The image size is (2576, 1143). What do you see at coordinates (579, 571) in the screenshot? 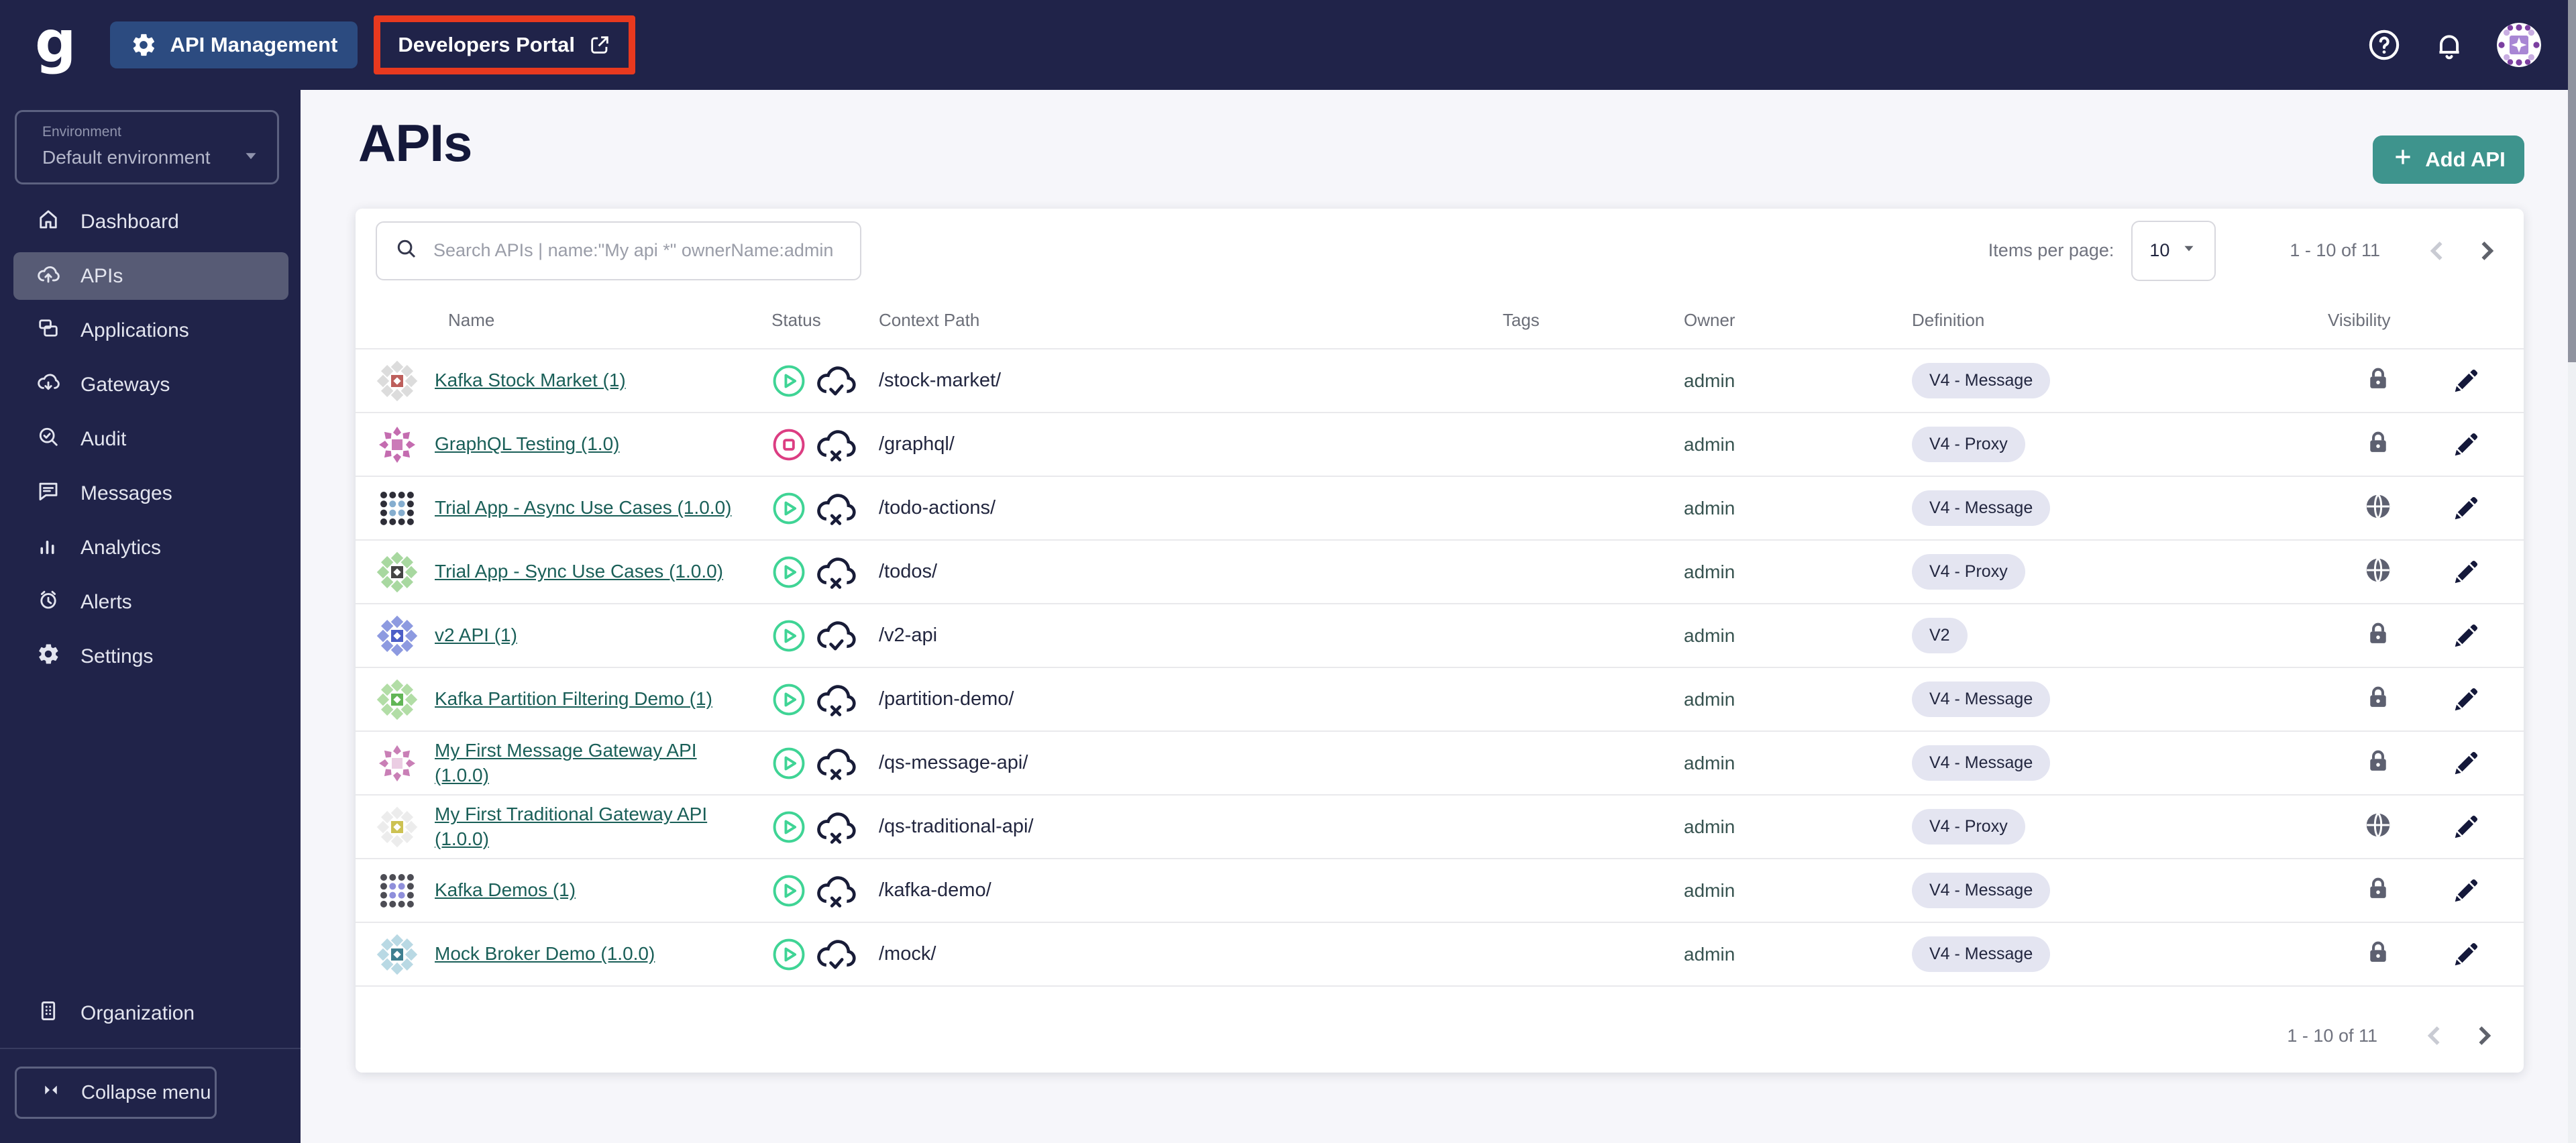
I see `api-name-link: Trial App - Sync Use Cases (1.0.0)` at bounding box center [579, 571].